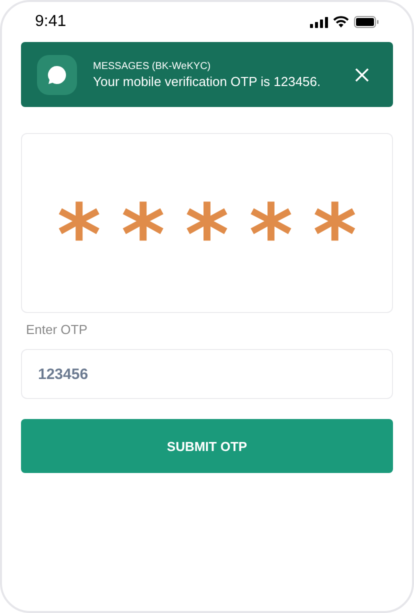 The width and height of the screenshot is (414, 613). What do you see at coordinates (366, 22) in the screenshot?
I see `battery-icon` at bounding box center [366, 22].